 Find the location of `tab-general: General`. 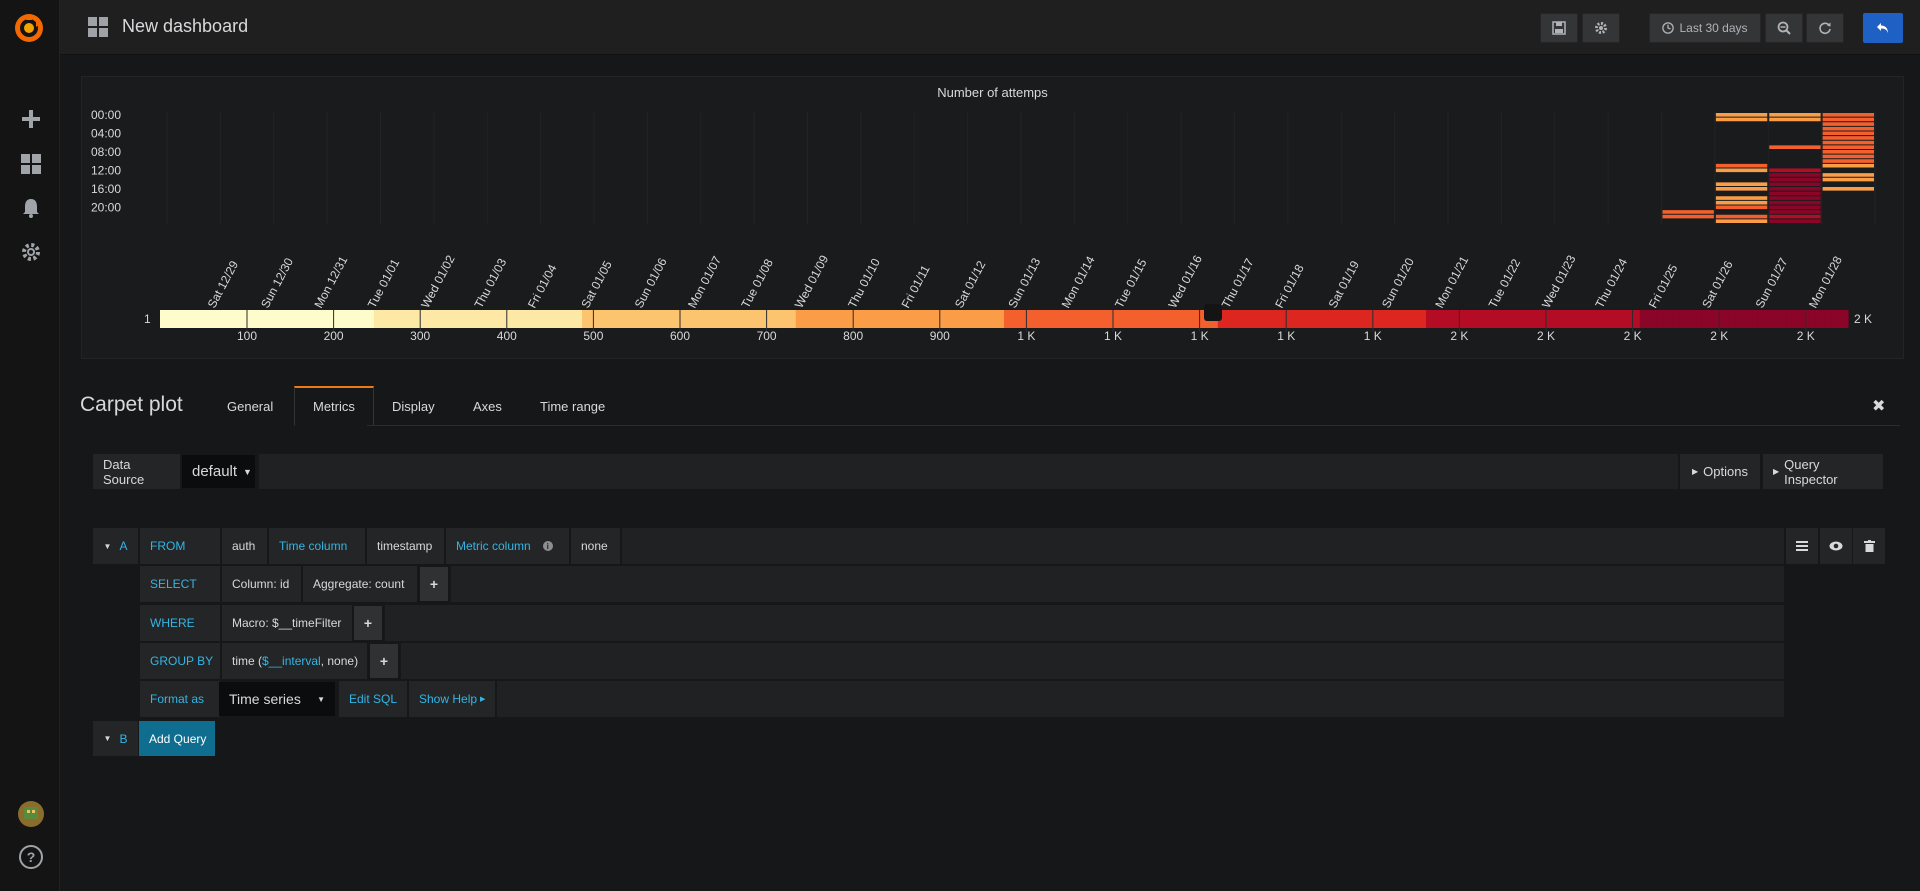

tab-general: General is located at coordinates (250, 406).